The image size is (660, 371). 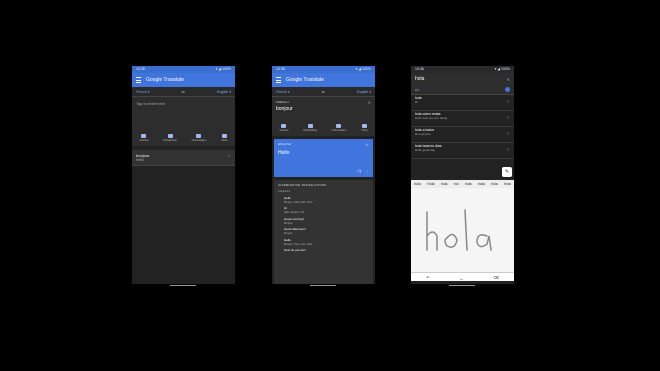 I want to click on alt-synonyms: Bonjour, Salut, Allô, Tiens, so click(x=298, y=202).